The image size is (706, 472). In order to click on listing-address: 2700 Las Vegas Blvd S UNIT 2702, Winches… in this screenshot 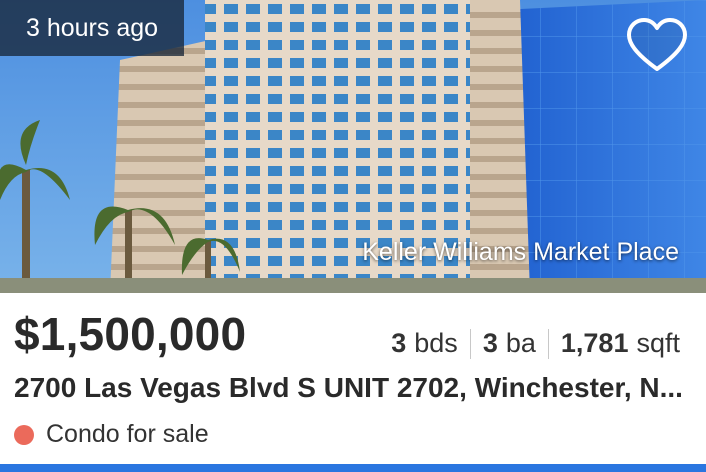, I will do `click(350, 388)`.